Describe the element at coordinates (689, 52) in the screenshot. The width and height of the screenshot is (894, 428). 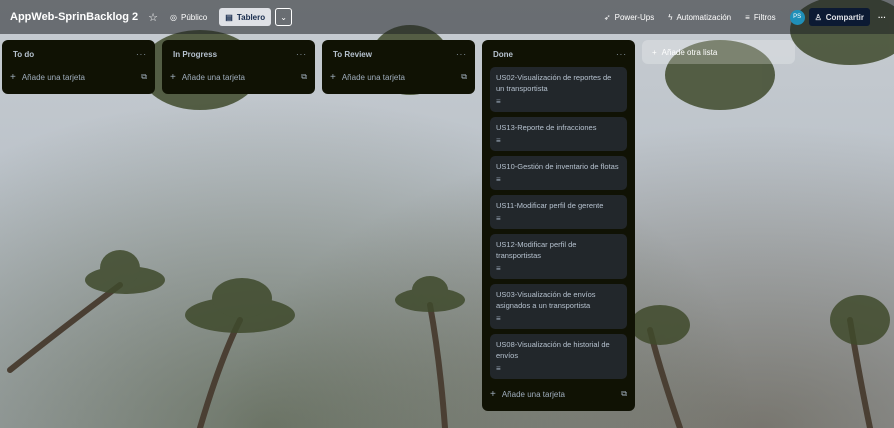
I see `add-list-label: Añade otra lista` at that location.